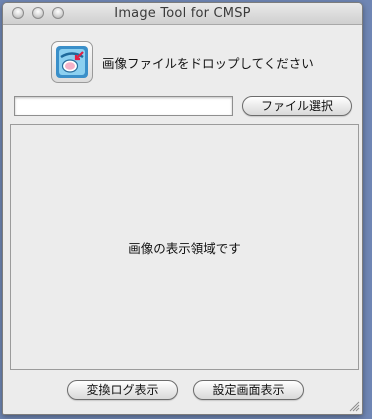 The height and width of the screenshot is (419, 372). I want to click on drop-zone: 画像ファイルをドロップしてください, so click(182, 62).